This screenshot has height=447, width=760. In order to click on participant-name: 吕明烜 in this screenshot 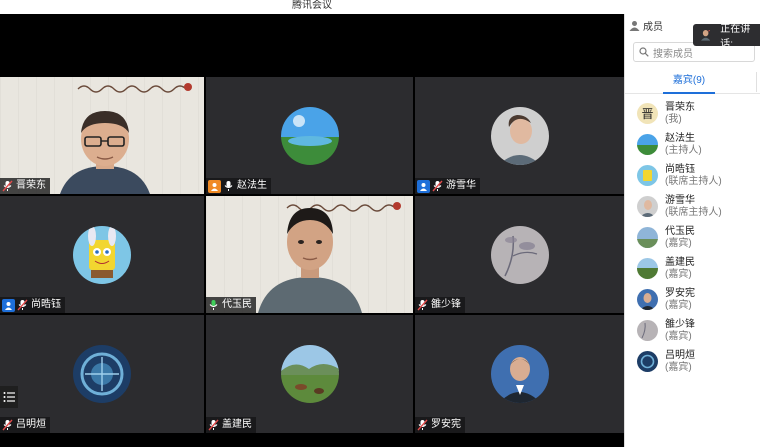, I will do `click(31, 424)`.